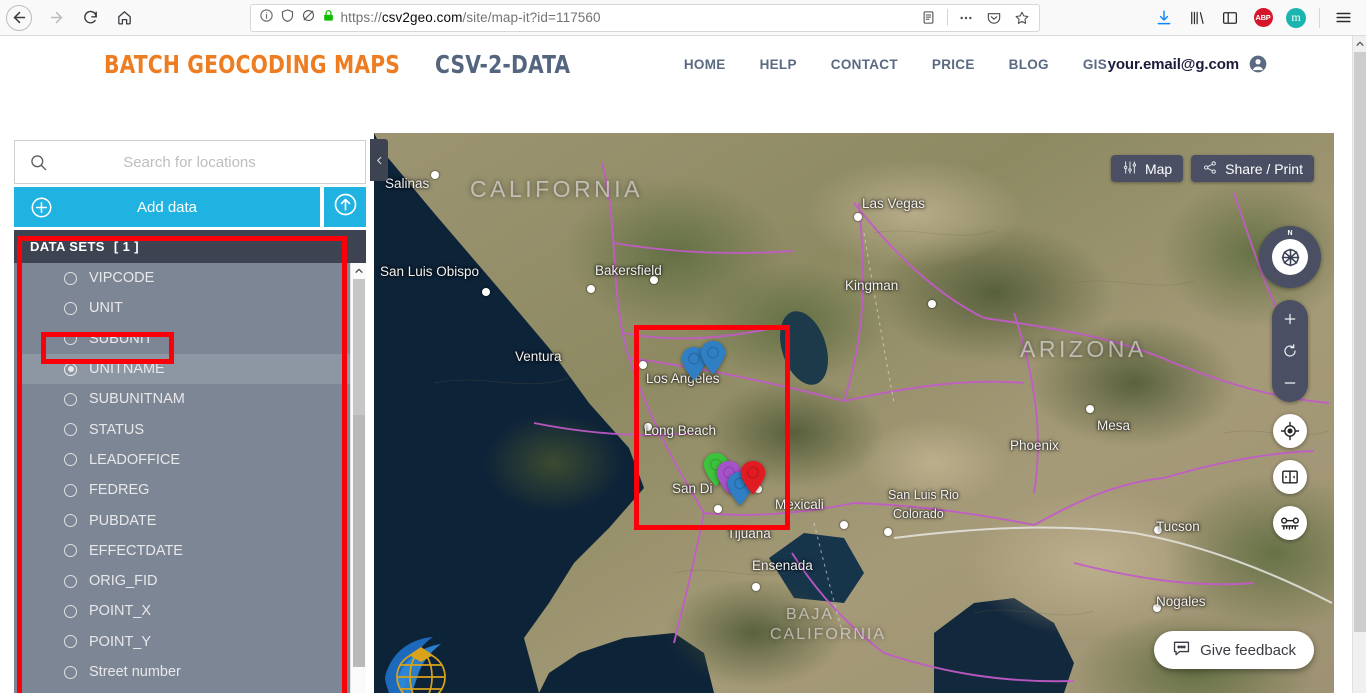 The width and height of the screenshot is (1366, 693). I want to click on back-arrow-icon, so click(19, 17).